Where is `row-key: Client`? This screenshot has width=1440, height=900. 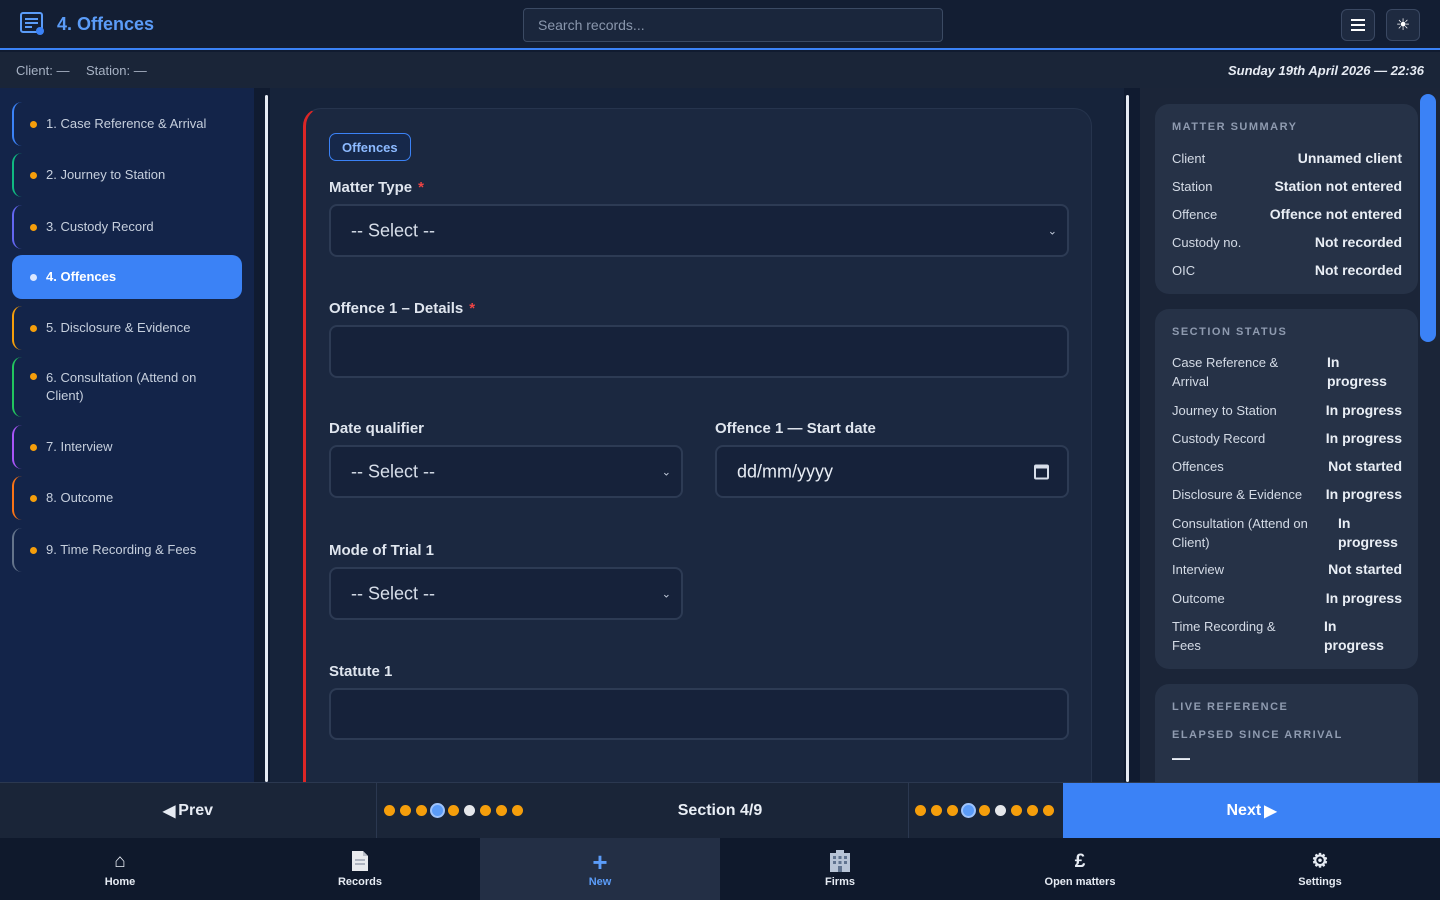 row-key: Client is located at coordinates (1189, 158).